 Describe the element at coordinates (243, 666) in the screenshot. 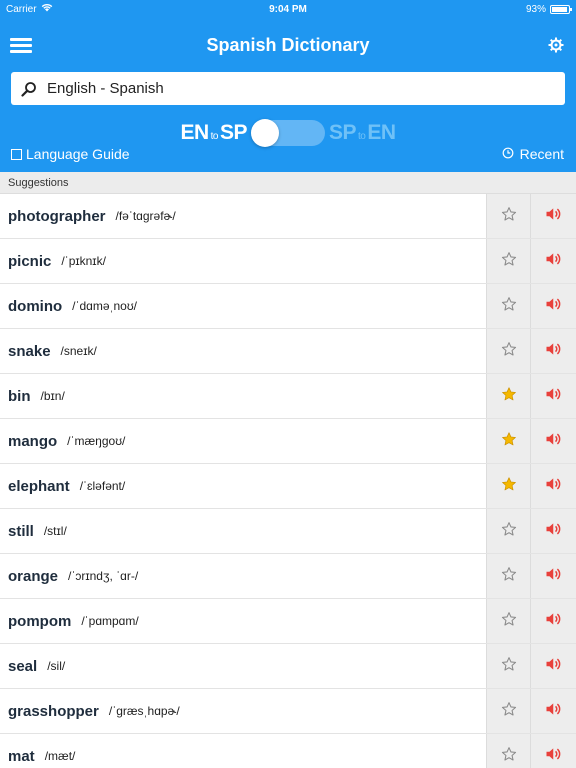

I see `word-cell: seal/sil/` at that location.